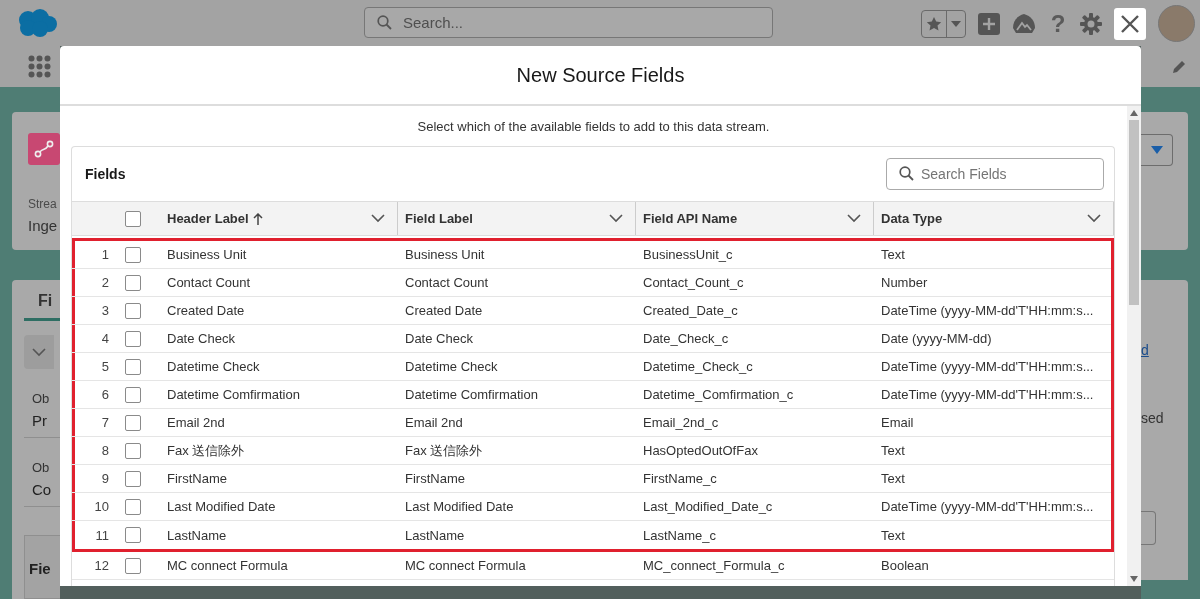  What do you see at coordinates (105, 478) in the screenshot?
I see `row-number: 9` at bounding box center [105, 478].